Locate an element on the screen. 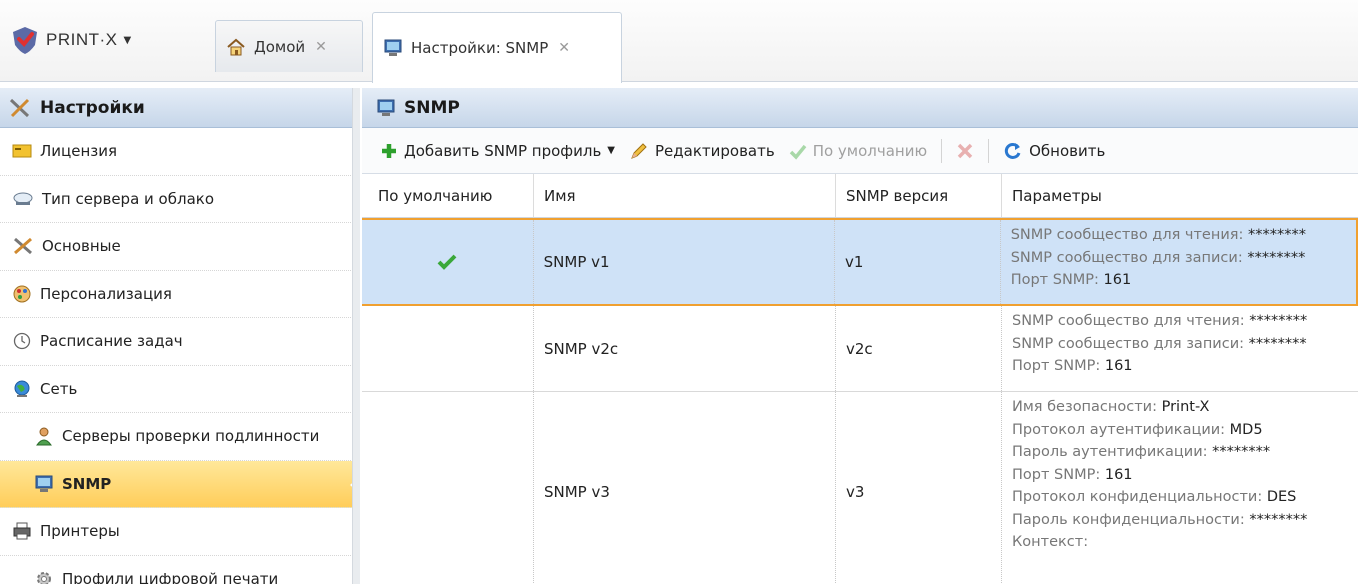 This screenshot has width=1358, height=584. param-key: Имя безопасности: is located at coordinates (1084, 407).